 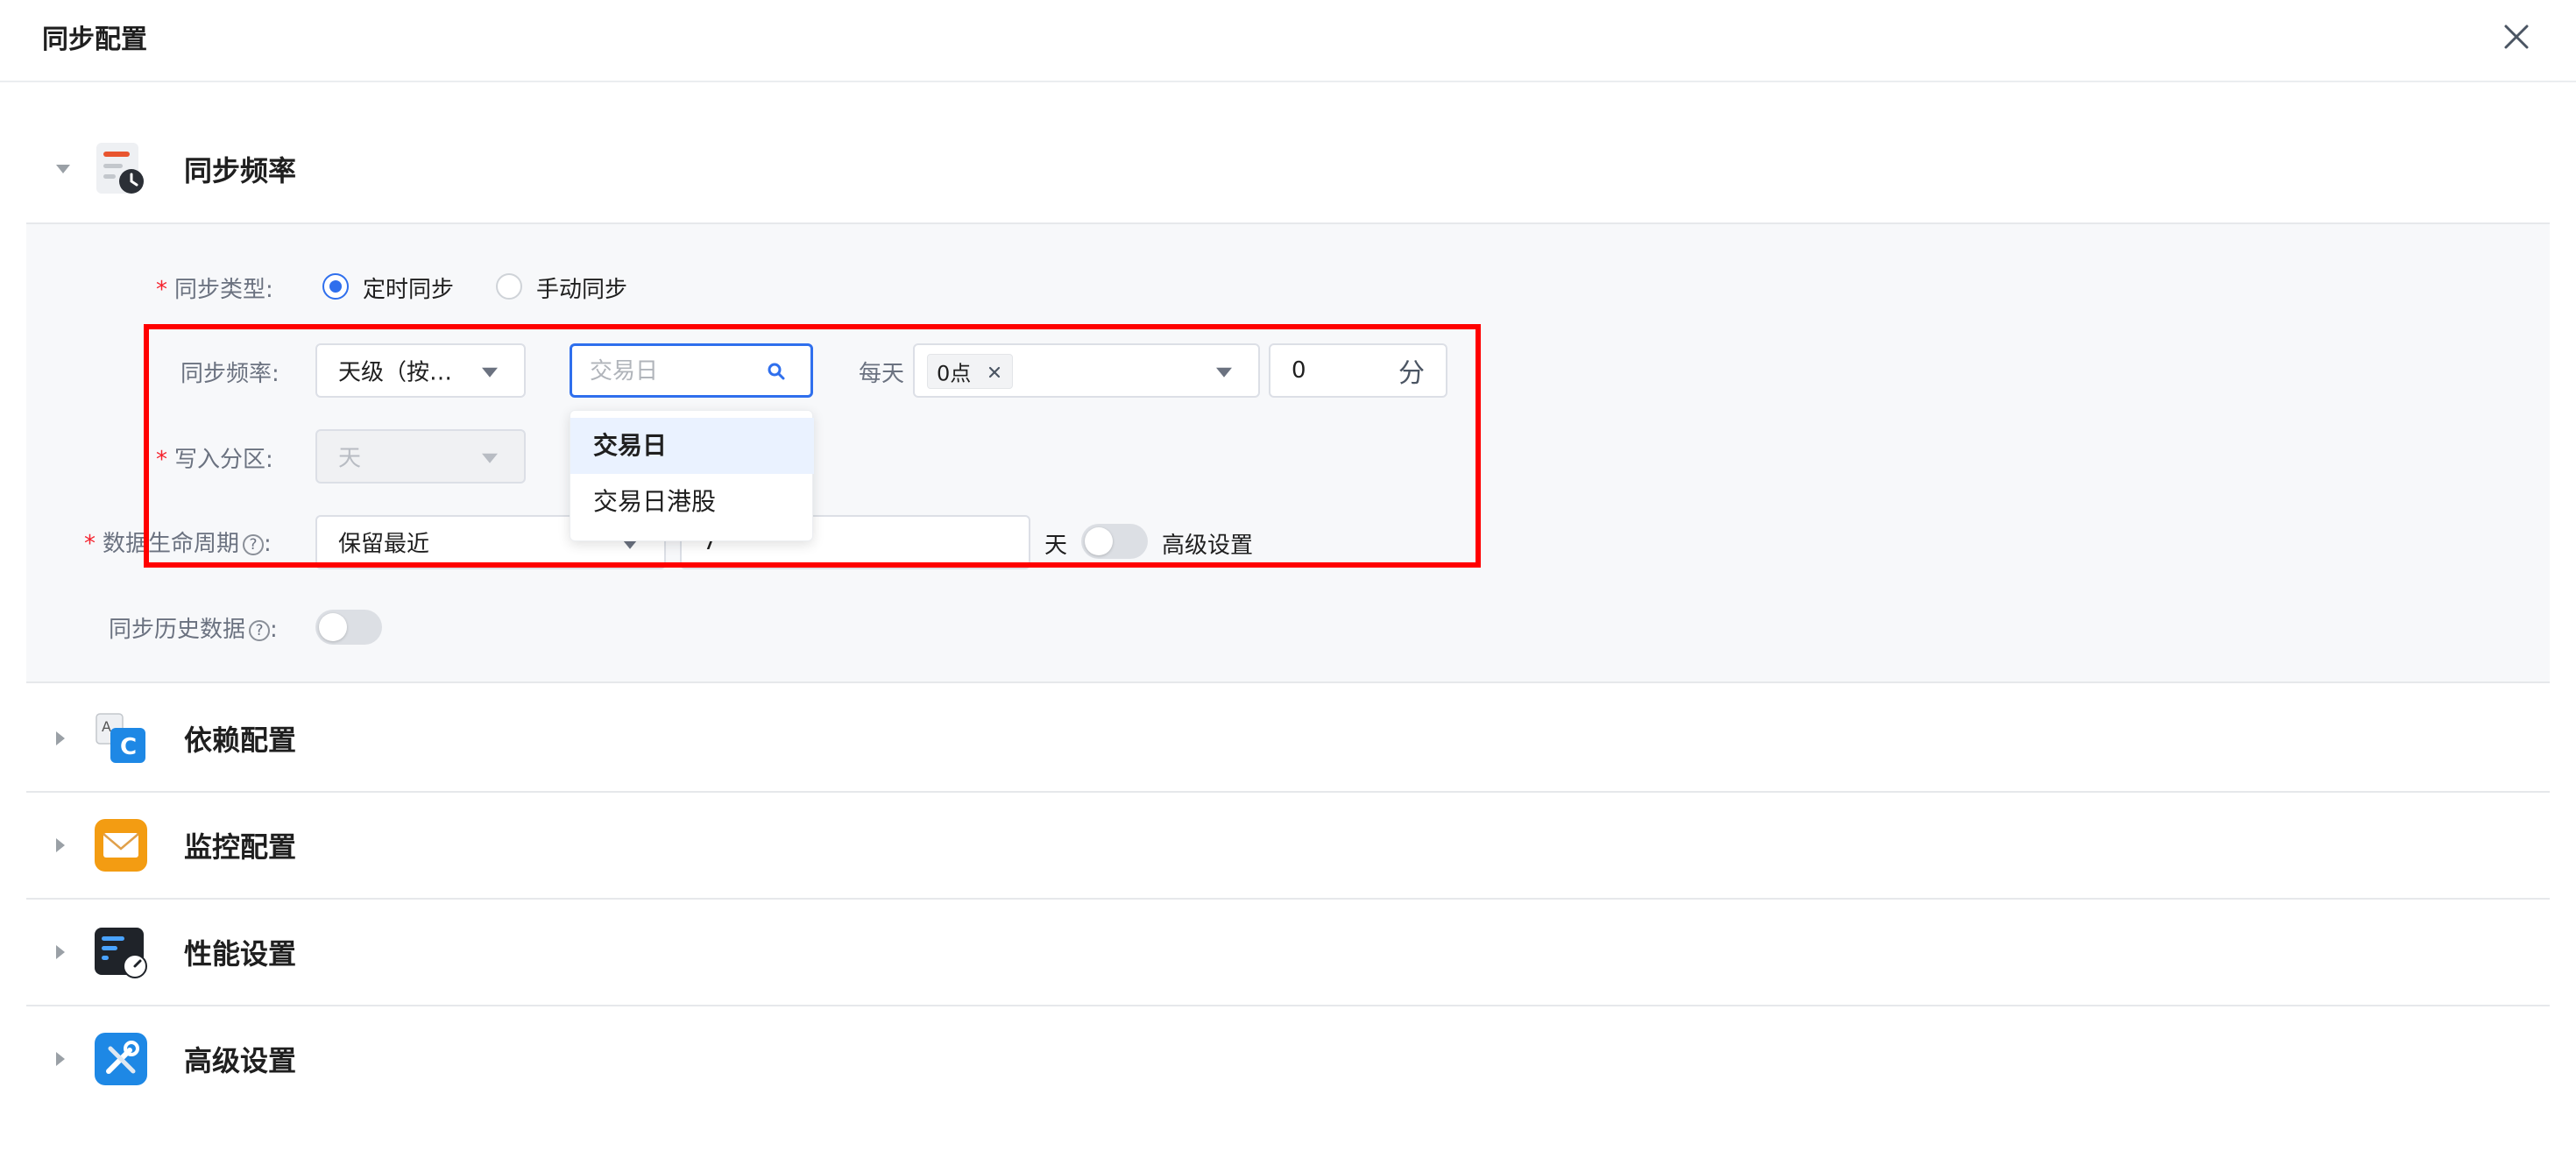 I want to click on radio-scheduled-label: 定时同步, so click(x=408, y=288).